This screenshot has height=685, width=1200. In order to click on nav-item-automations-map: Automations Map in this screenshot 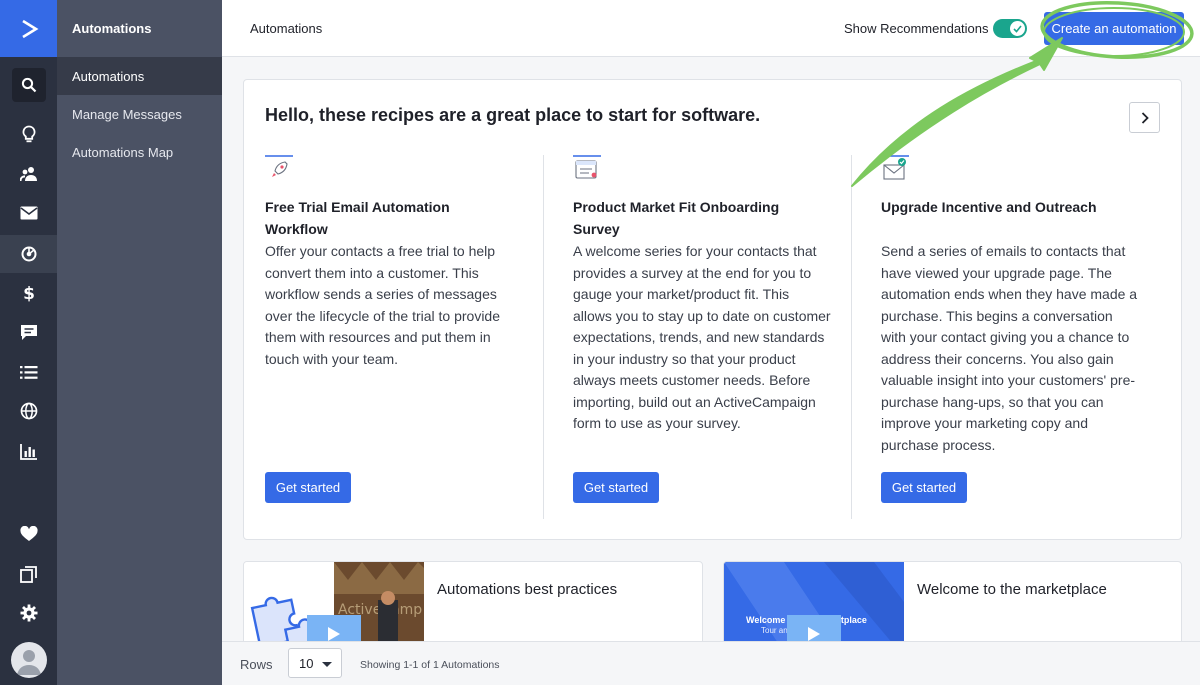, I will do `click(139, 152)`.